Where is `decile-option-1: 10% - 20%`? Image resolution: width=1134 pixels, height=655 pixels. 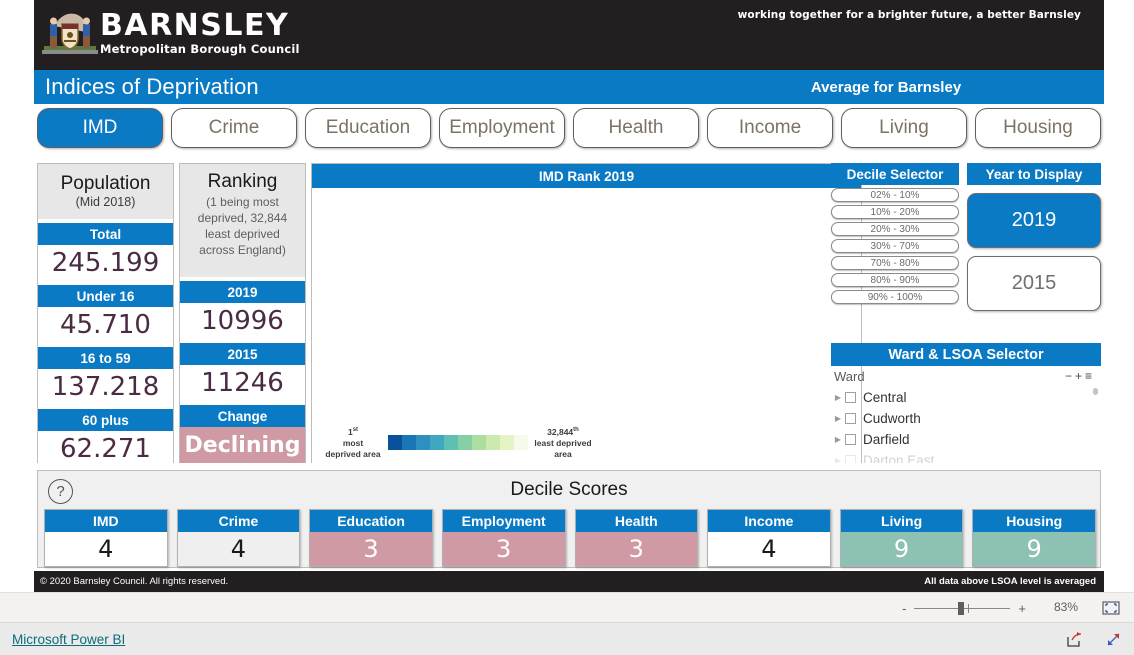
decile-option-1: 10% - 20% is located at coordinates (895, 212).